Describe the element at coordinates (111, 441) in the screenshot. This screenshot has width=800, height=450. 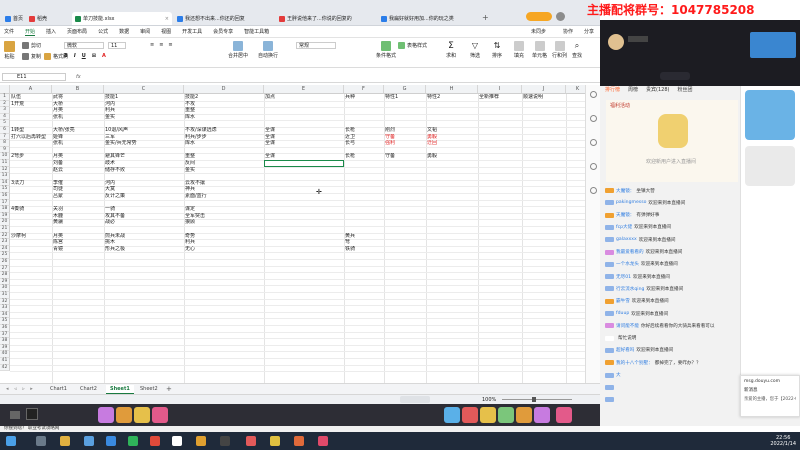
I see `edge-icon` at that location.